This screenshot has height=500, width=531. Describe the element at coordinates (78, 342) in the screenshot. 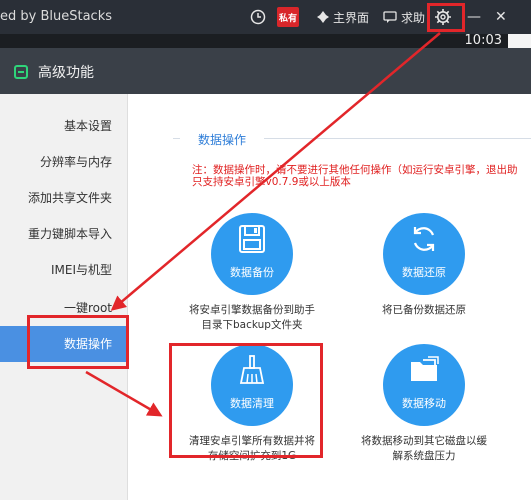

I see `annotation-box-data-operations` at that location.